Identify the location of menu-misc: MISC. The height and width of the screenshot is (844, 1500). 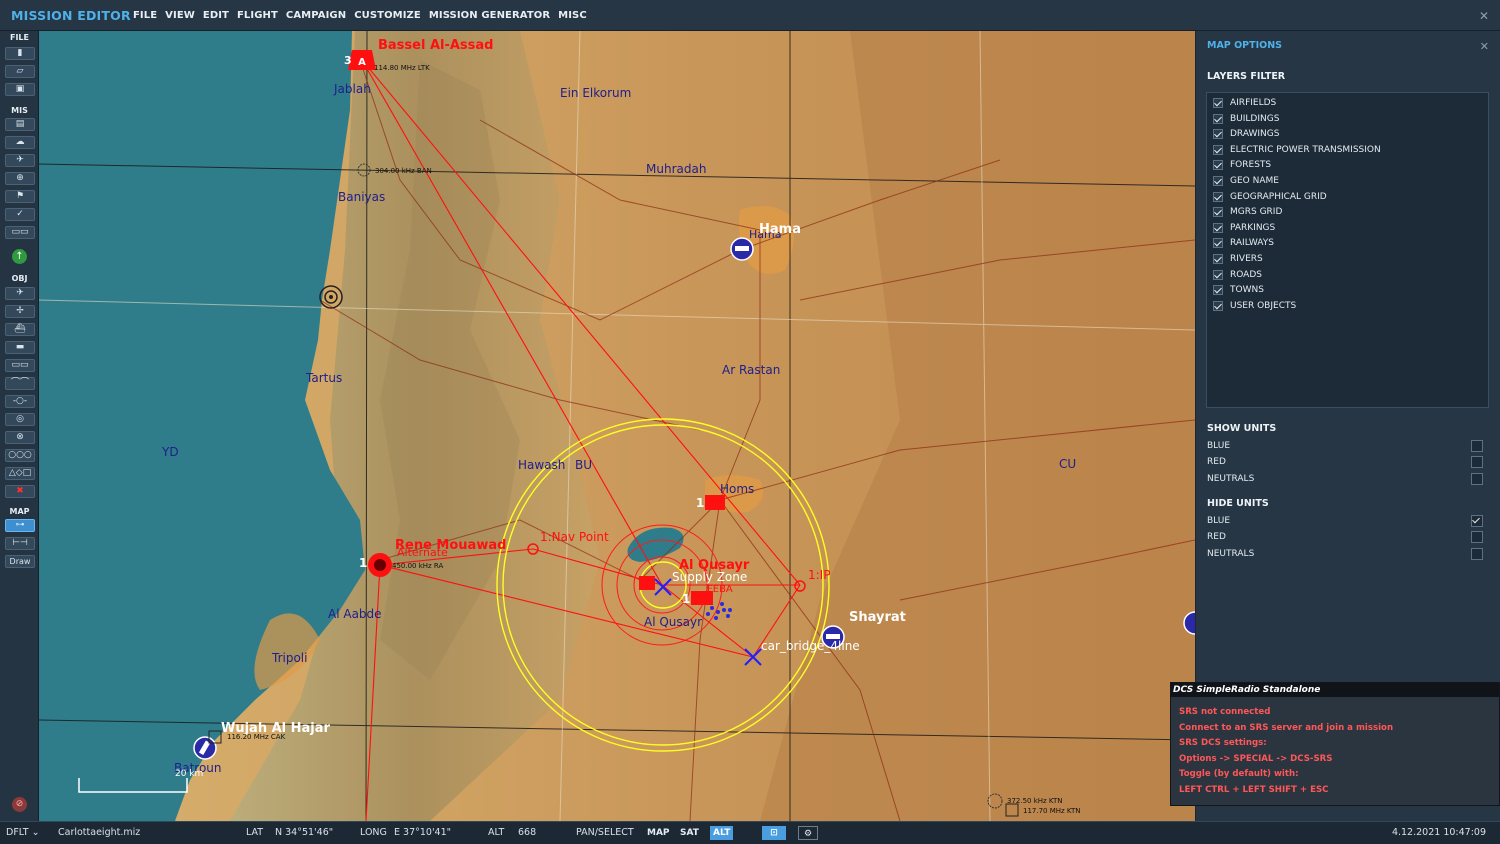
(572, 15).